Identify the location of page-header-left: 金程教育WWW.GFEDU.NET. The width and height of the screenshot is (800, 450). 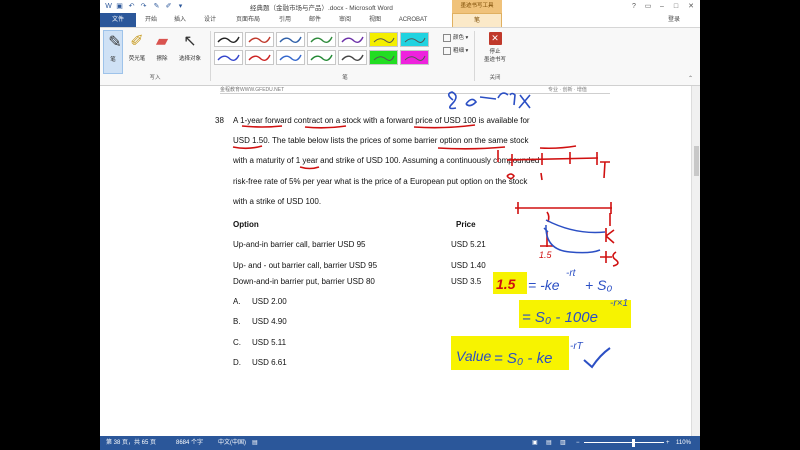
(252, 90).